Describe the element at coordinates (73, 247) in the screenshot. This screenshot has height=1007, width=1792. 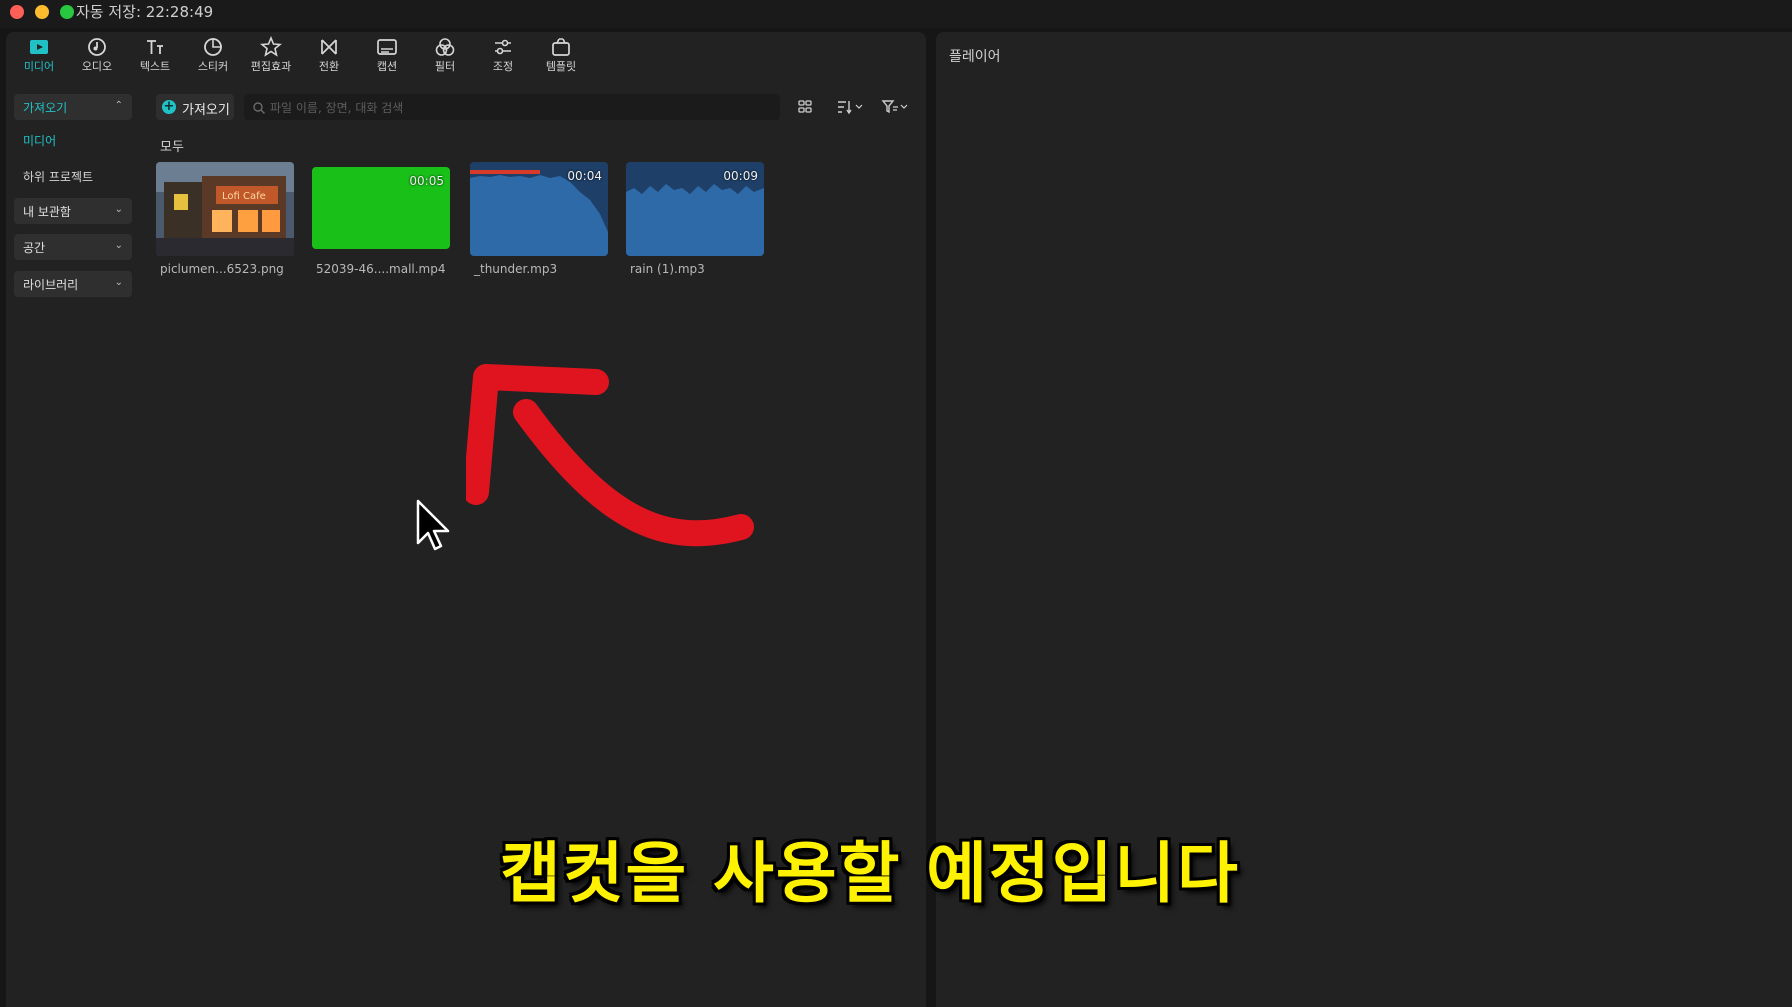
I see `sidebar-space-dropdown: 공간 ⌄` at that location.